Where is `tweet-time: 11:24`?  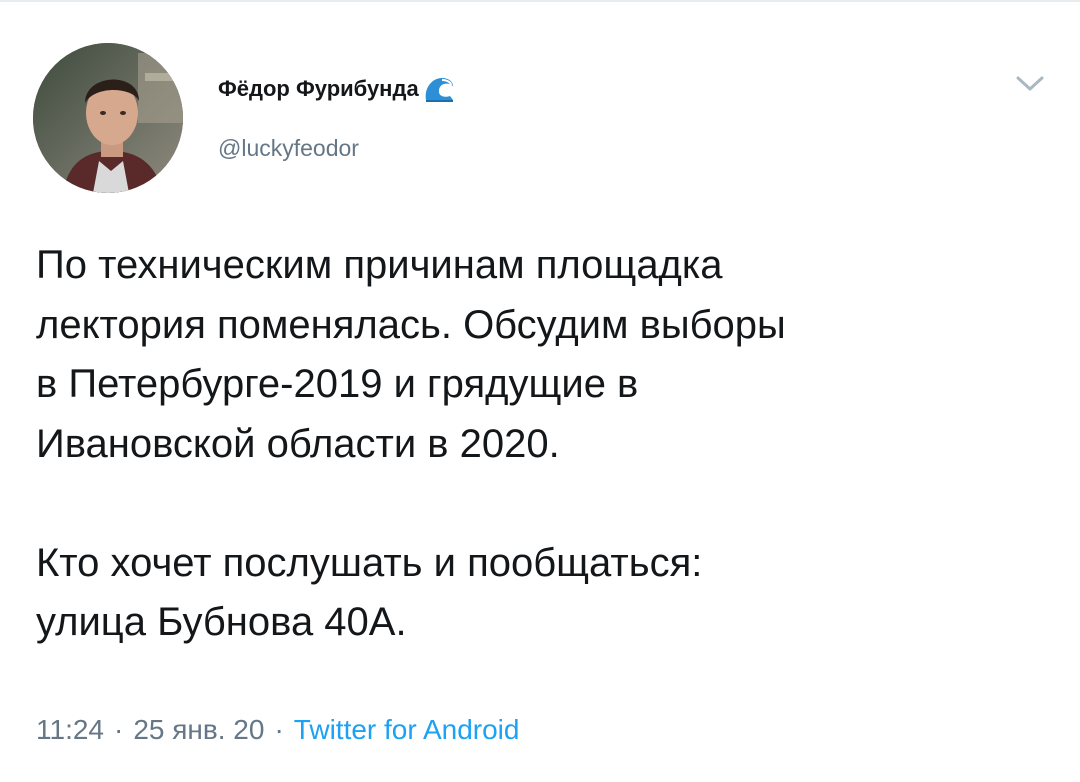 tweet-time: 11:24 is located at coordinates (70, 729).